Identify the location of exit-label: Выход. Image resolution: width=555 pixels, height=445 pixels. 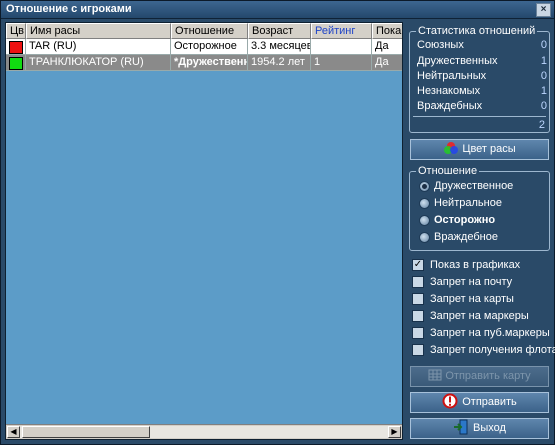
(489, 428).